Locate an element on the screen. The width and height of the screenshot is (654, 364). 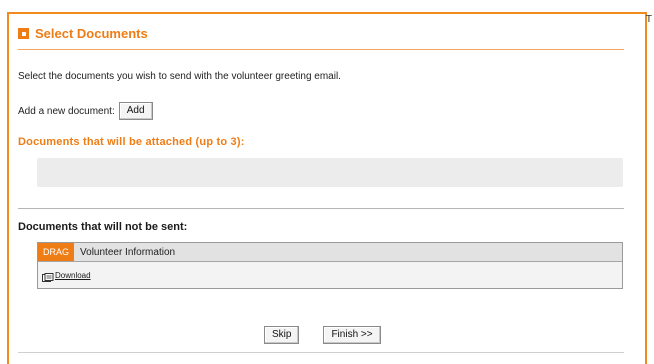
add-button: Add is located at coordinates (135, 111).